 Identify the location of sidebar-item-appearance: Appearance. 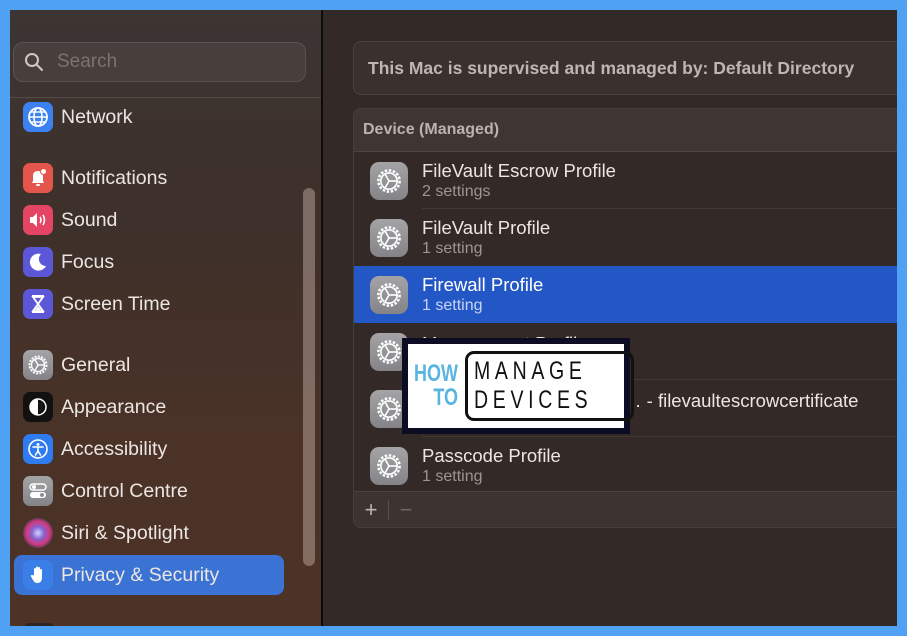
(149, 407).